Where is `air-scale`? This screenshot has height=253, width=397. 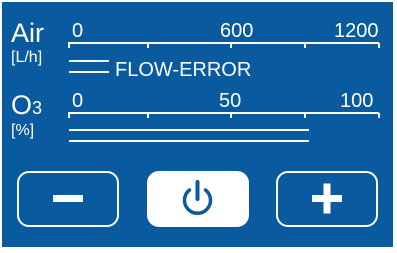
air-scale is located at coordinates (224, 45).